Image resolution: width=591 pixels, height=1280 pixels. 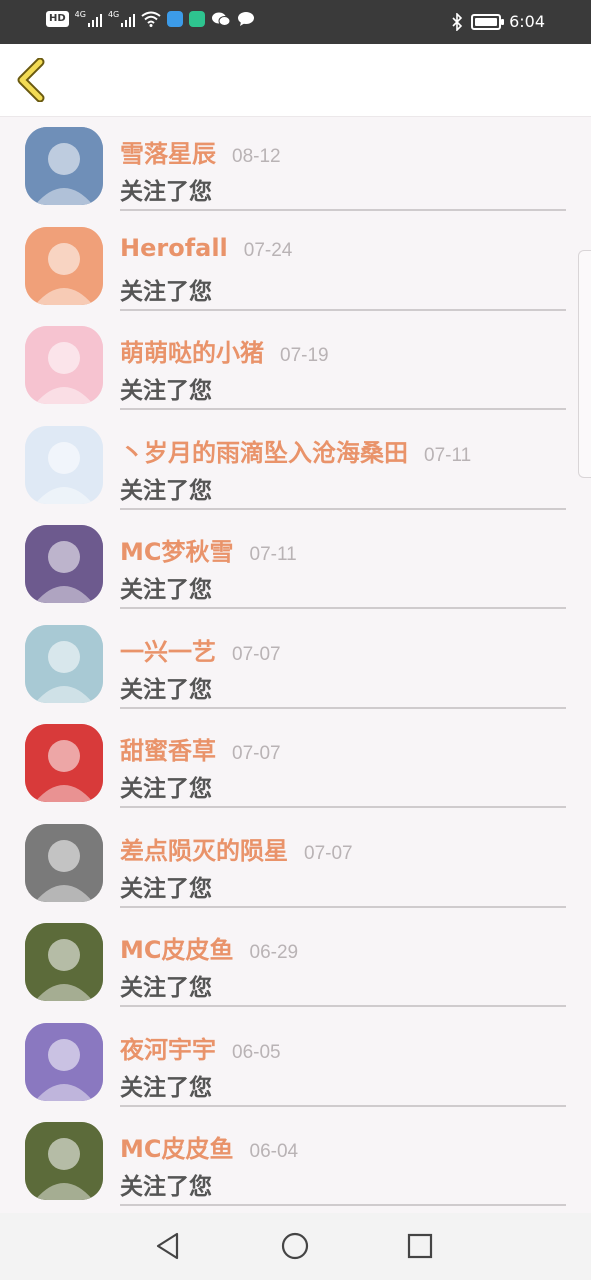 I want to click on name-line: 丶岁月的雨滴坠入沧海桑田 07-11, so click(x=295, y=450).